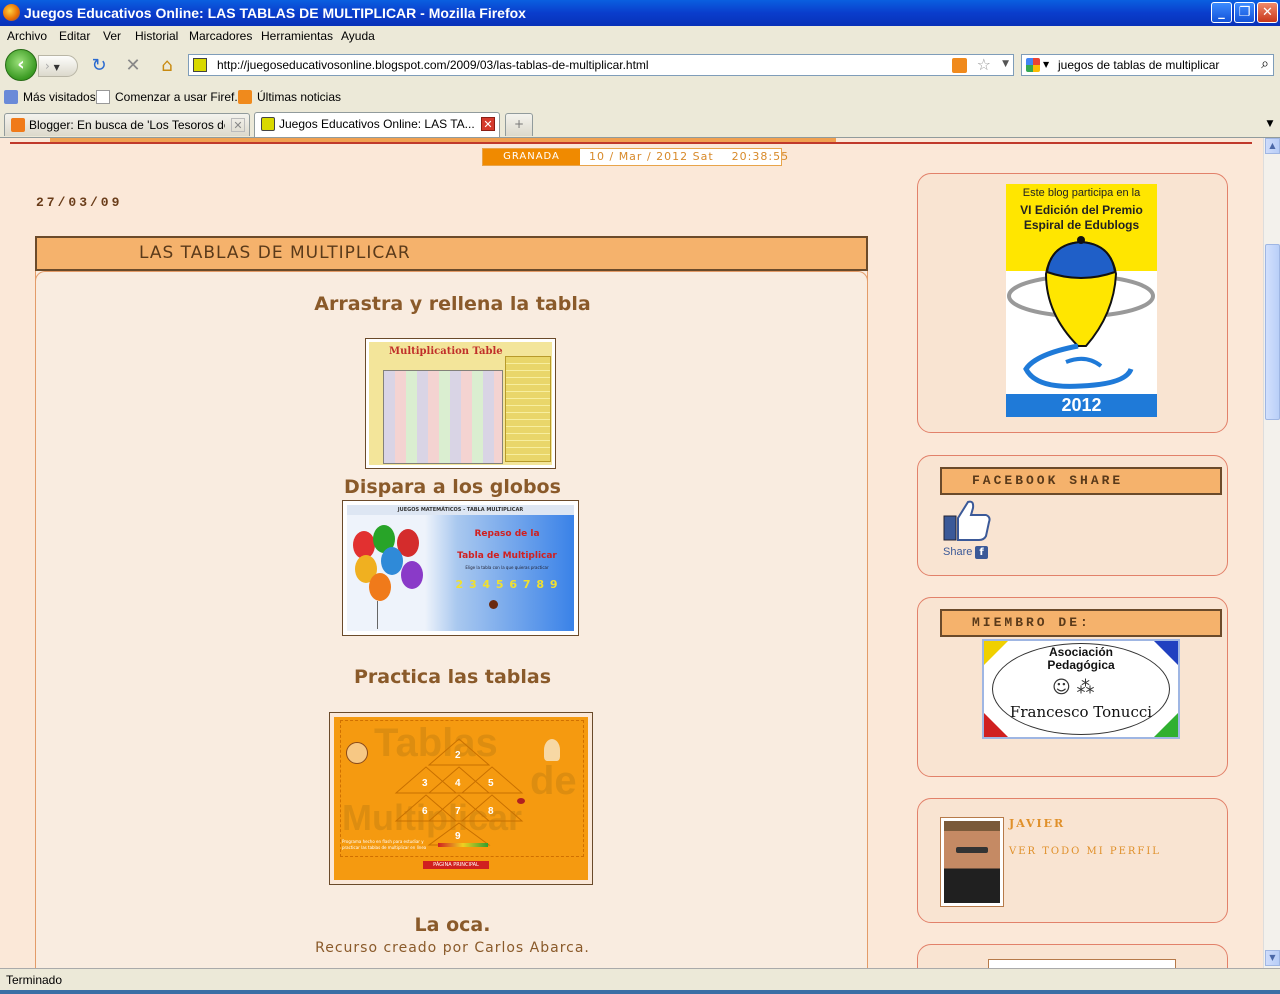 The width and height of the screenshot is (1280, 994). Describe the element at coordinates (380, 587) in the screenshot. I see `balloon-orange` at that location.